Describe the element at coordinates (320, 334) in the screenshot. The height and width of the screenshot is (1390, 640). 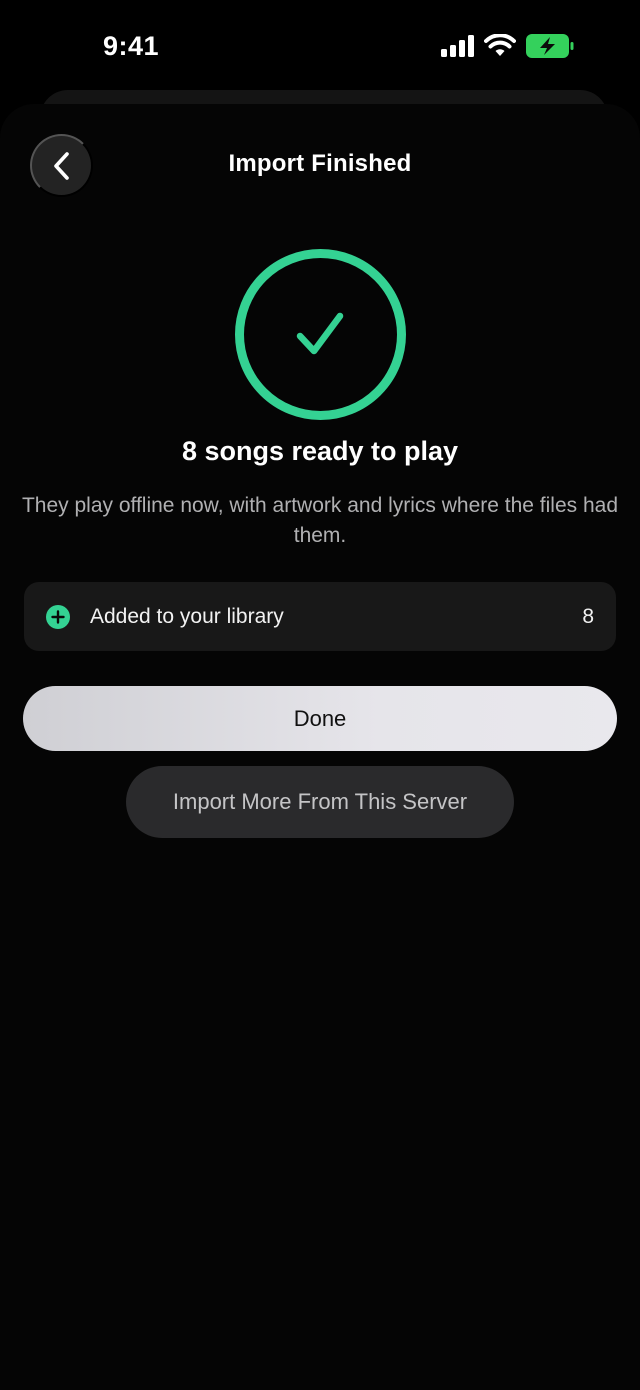
I see `checkmark-circle-icon` at that location.